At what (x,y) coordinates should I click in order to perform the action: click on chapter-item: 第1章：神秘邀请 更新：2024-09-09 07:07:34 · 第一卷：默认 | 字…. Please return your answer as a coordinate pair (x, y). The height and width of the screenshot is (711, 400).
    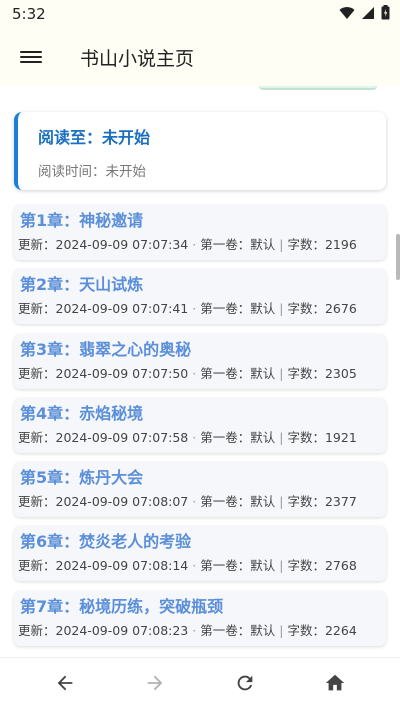
    Looking at the image, I should click on (200, 232).